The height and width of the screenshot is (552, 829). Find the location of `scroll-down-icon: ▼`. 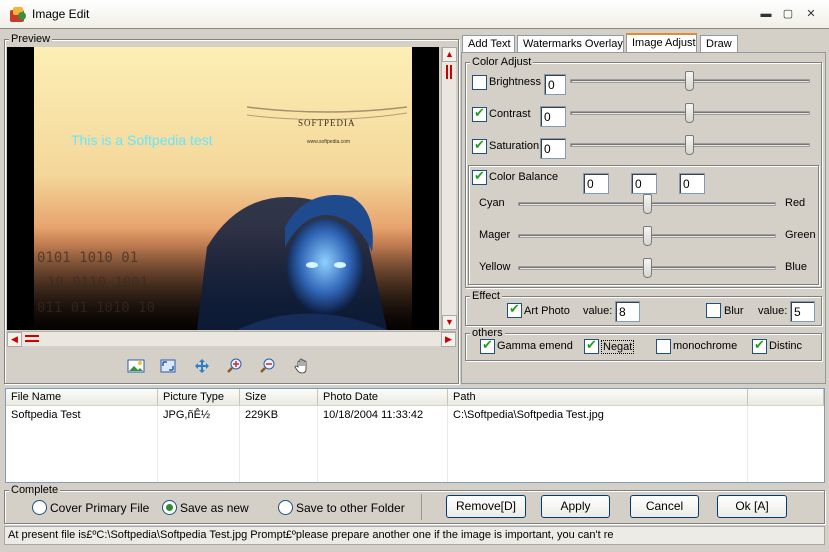

scroll-down-icon: ▼ is located at coordinates (449, 322).